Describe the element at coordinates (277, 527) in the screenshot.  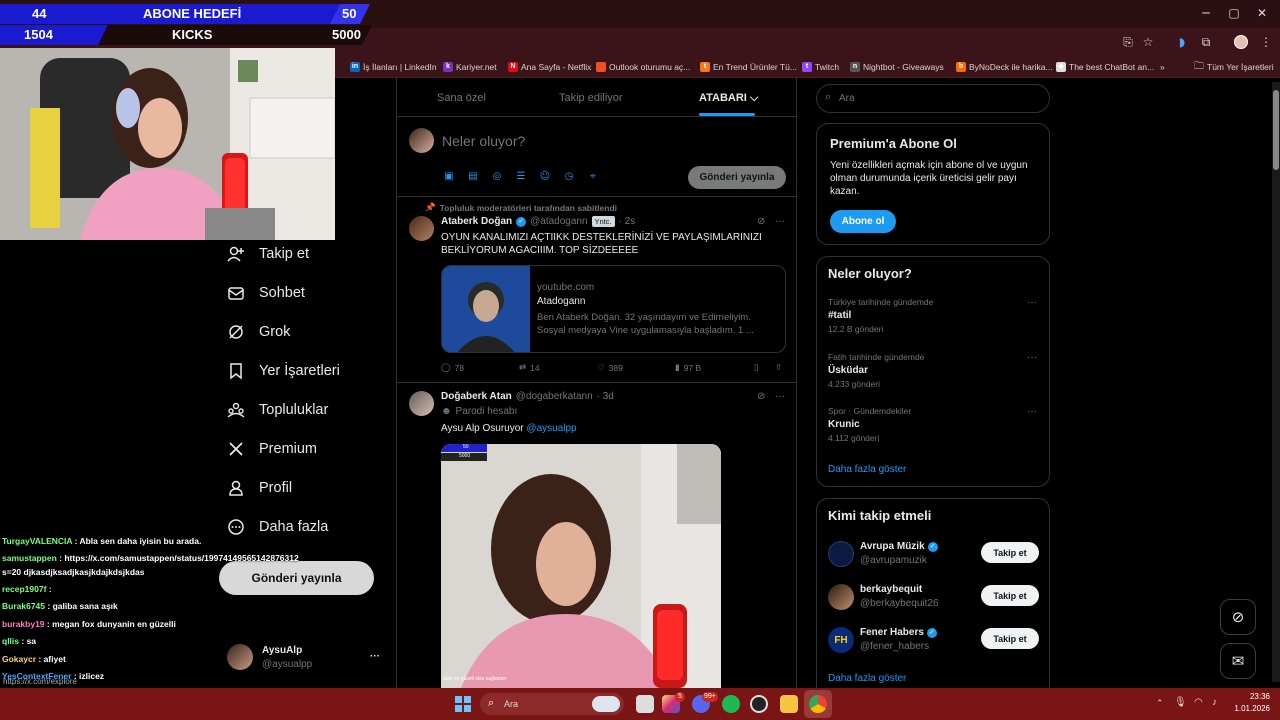
I see `nav-more: Daha fazla` at that location.